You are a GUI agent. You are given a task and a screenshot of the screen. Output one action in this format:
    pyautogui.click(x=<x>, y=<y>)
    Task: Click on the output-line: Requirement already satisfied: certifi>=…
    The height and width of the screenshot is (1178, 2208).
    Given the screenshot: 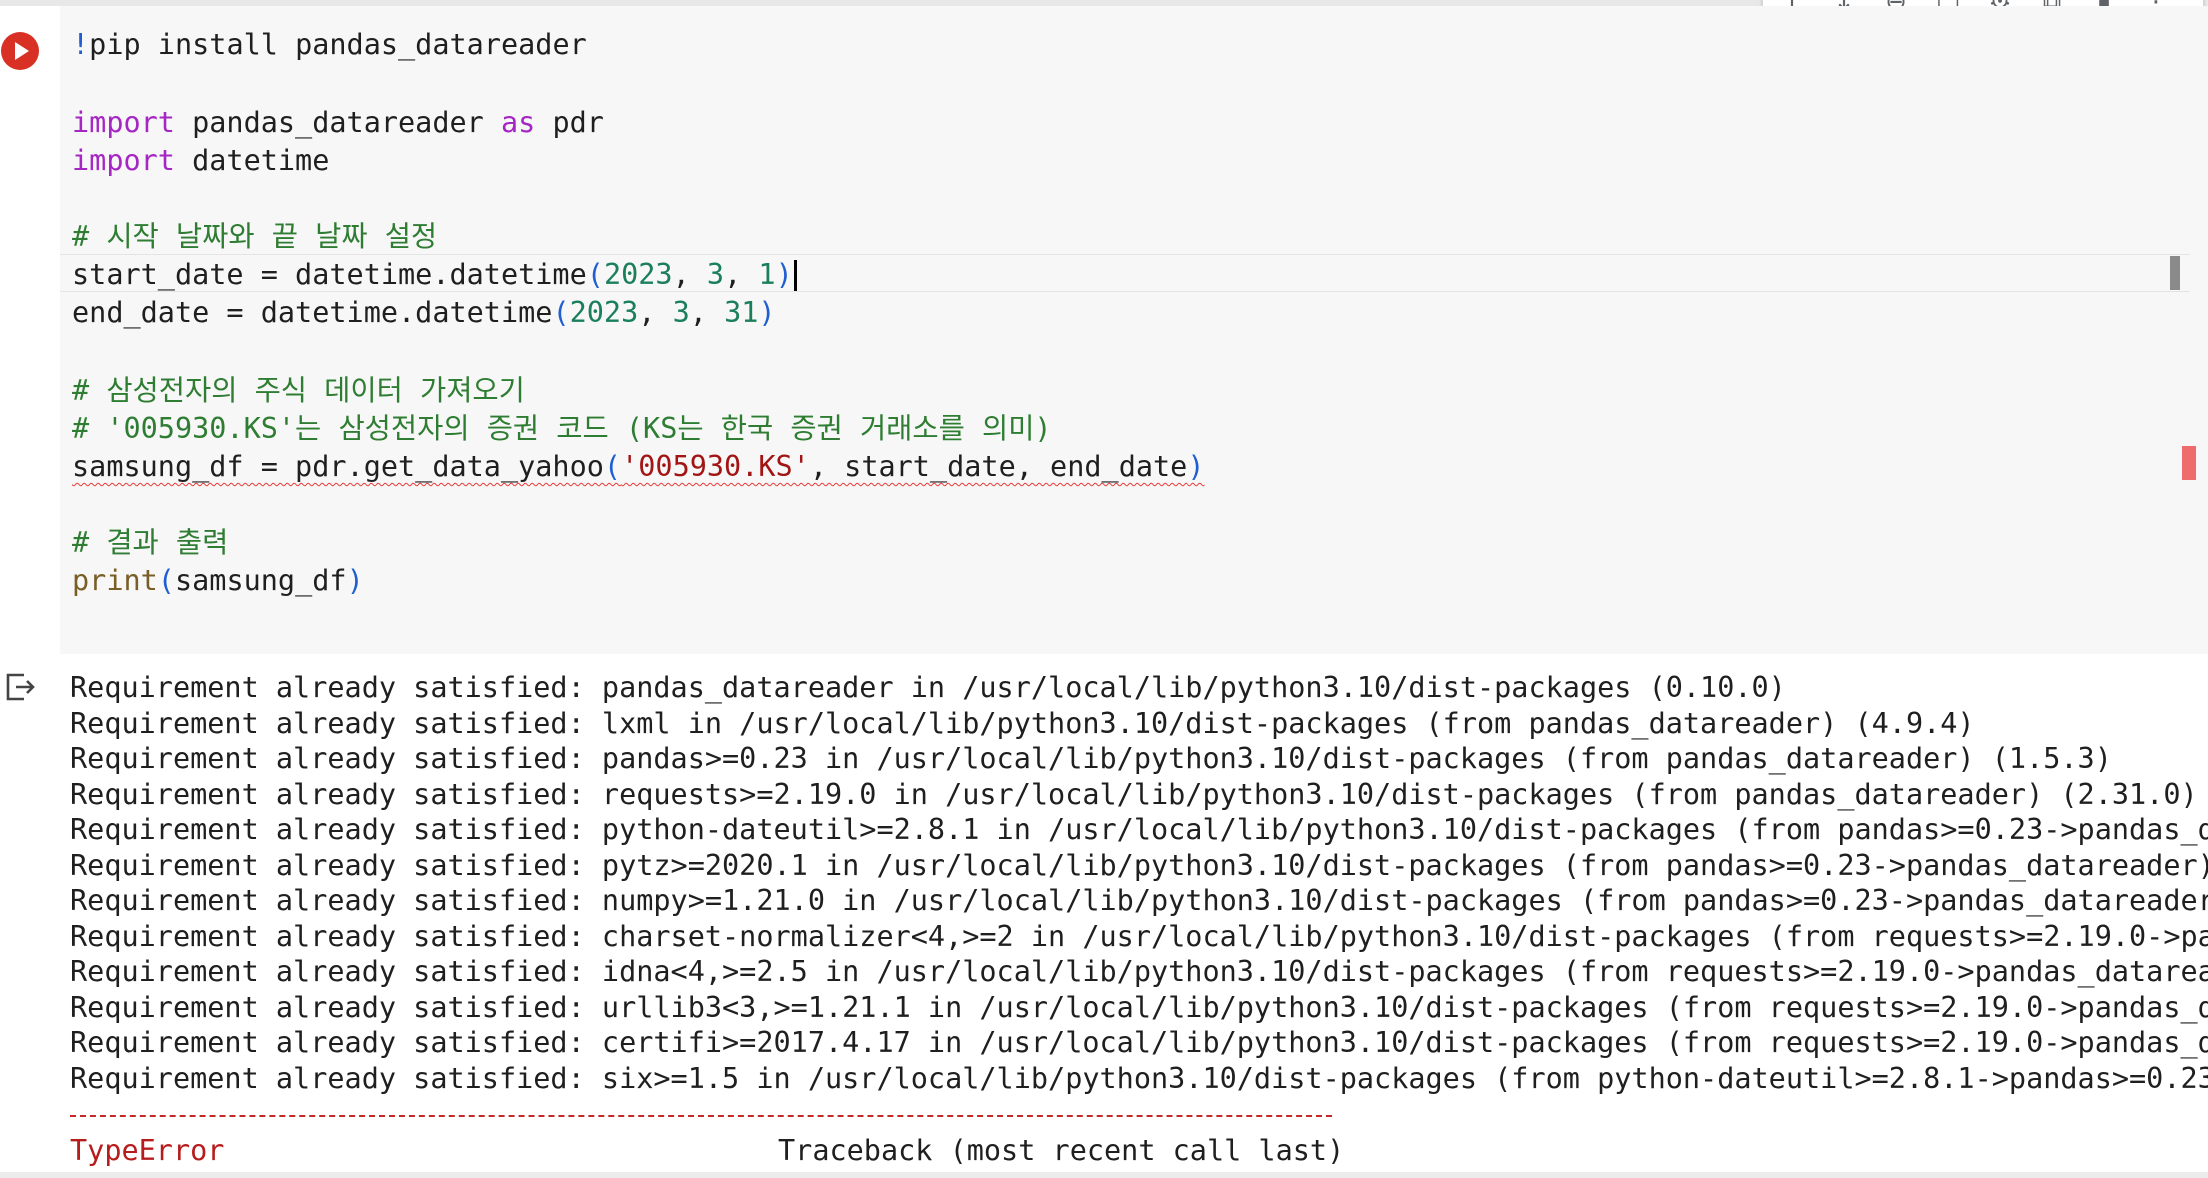 What is the action you would take?
    pyautogui.click(x=1139, y=1042)
    